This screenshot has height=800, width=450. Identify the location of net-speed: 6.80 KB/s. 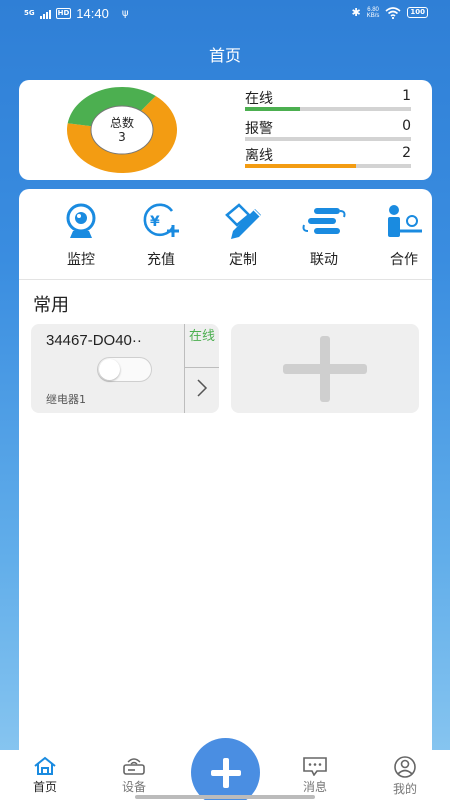
(373, 13).